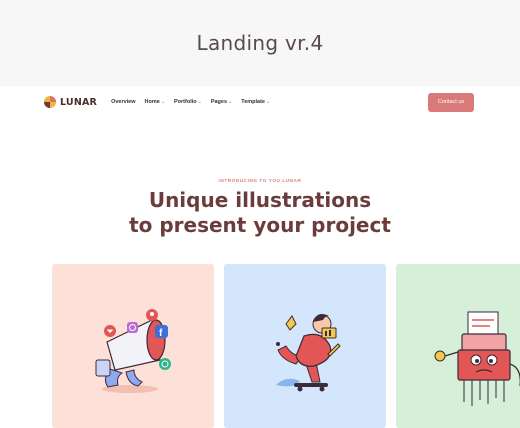 Image resolution: width=520 pixels, height=428 pixels. What do you see at coordinates (123, 102) in the screenshot?
I see `menu-item-overview: Overview` at bounding box center [123, 102].